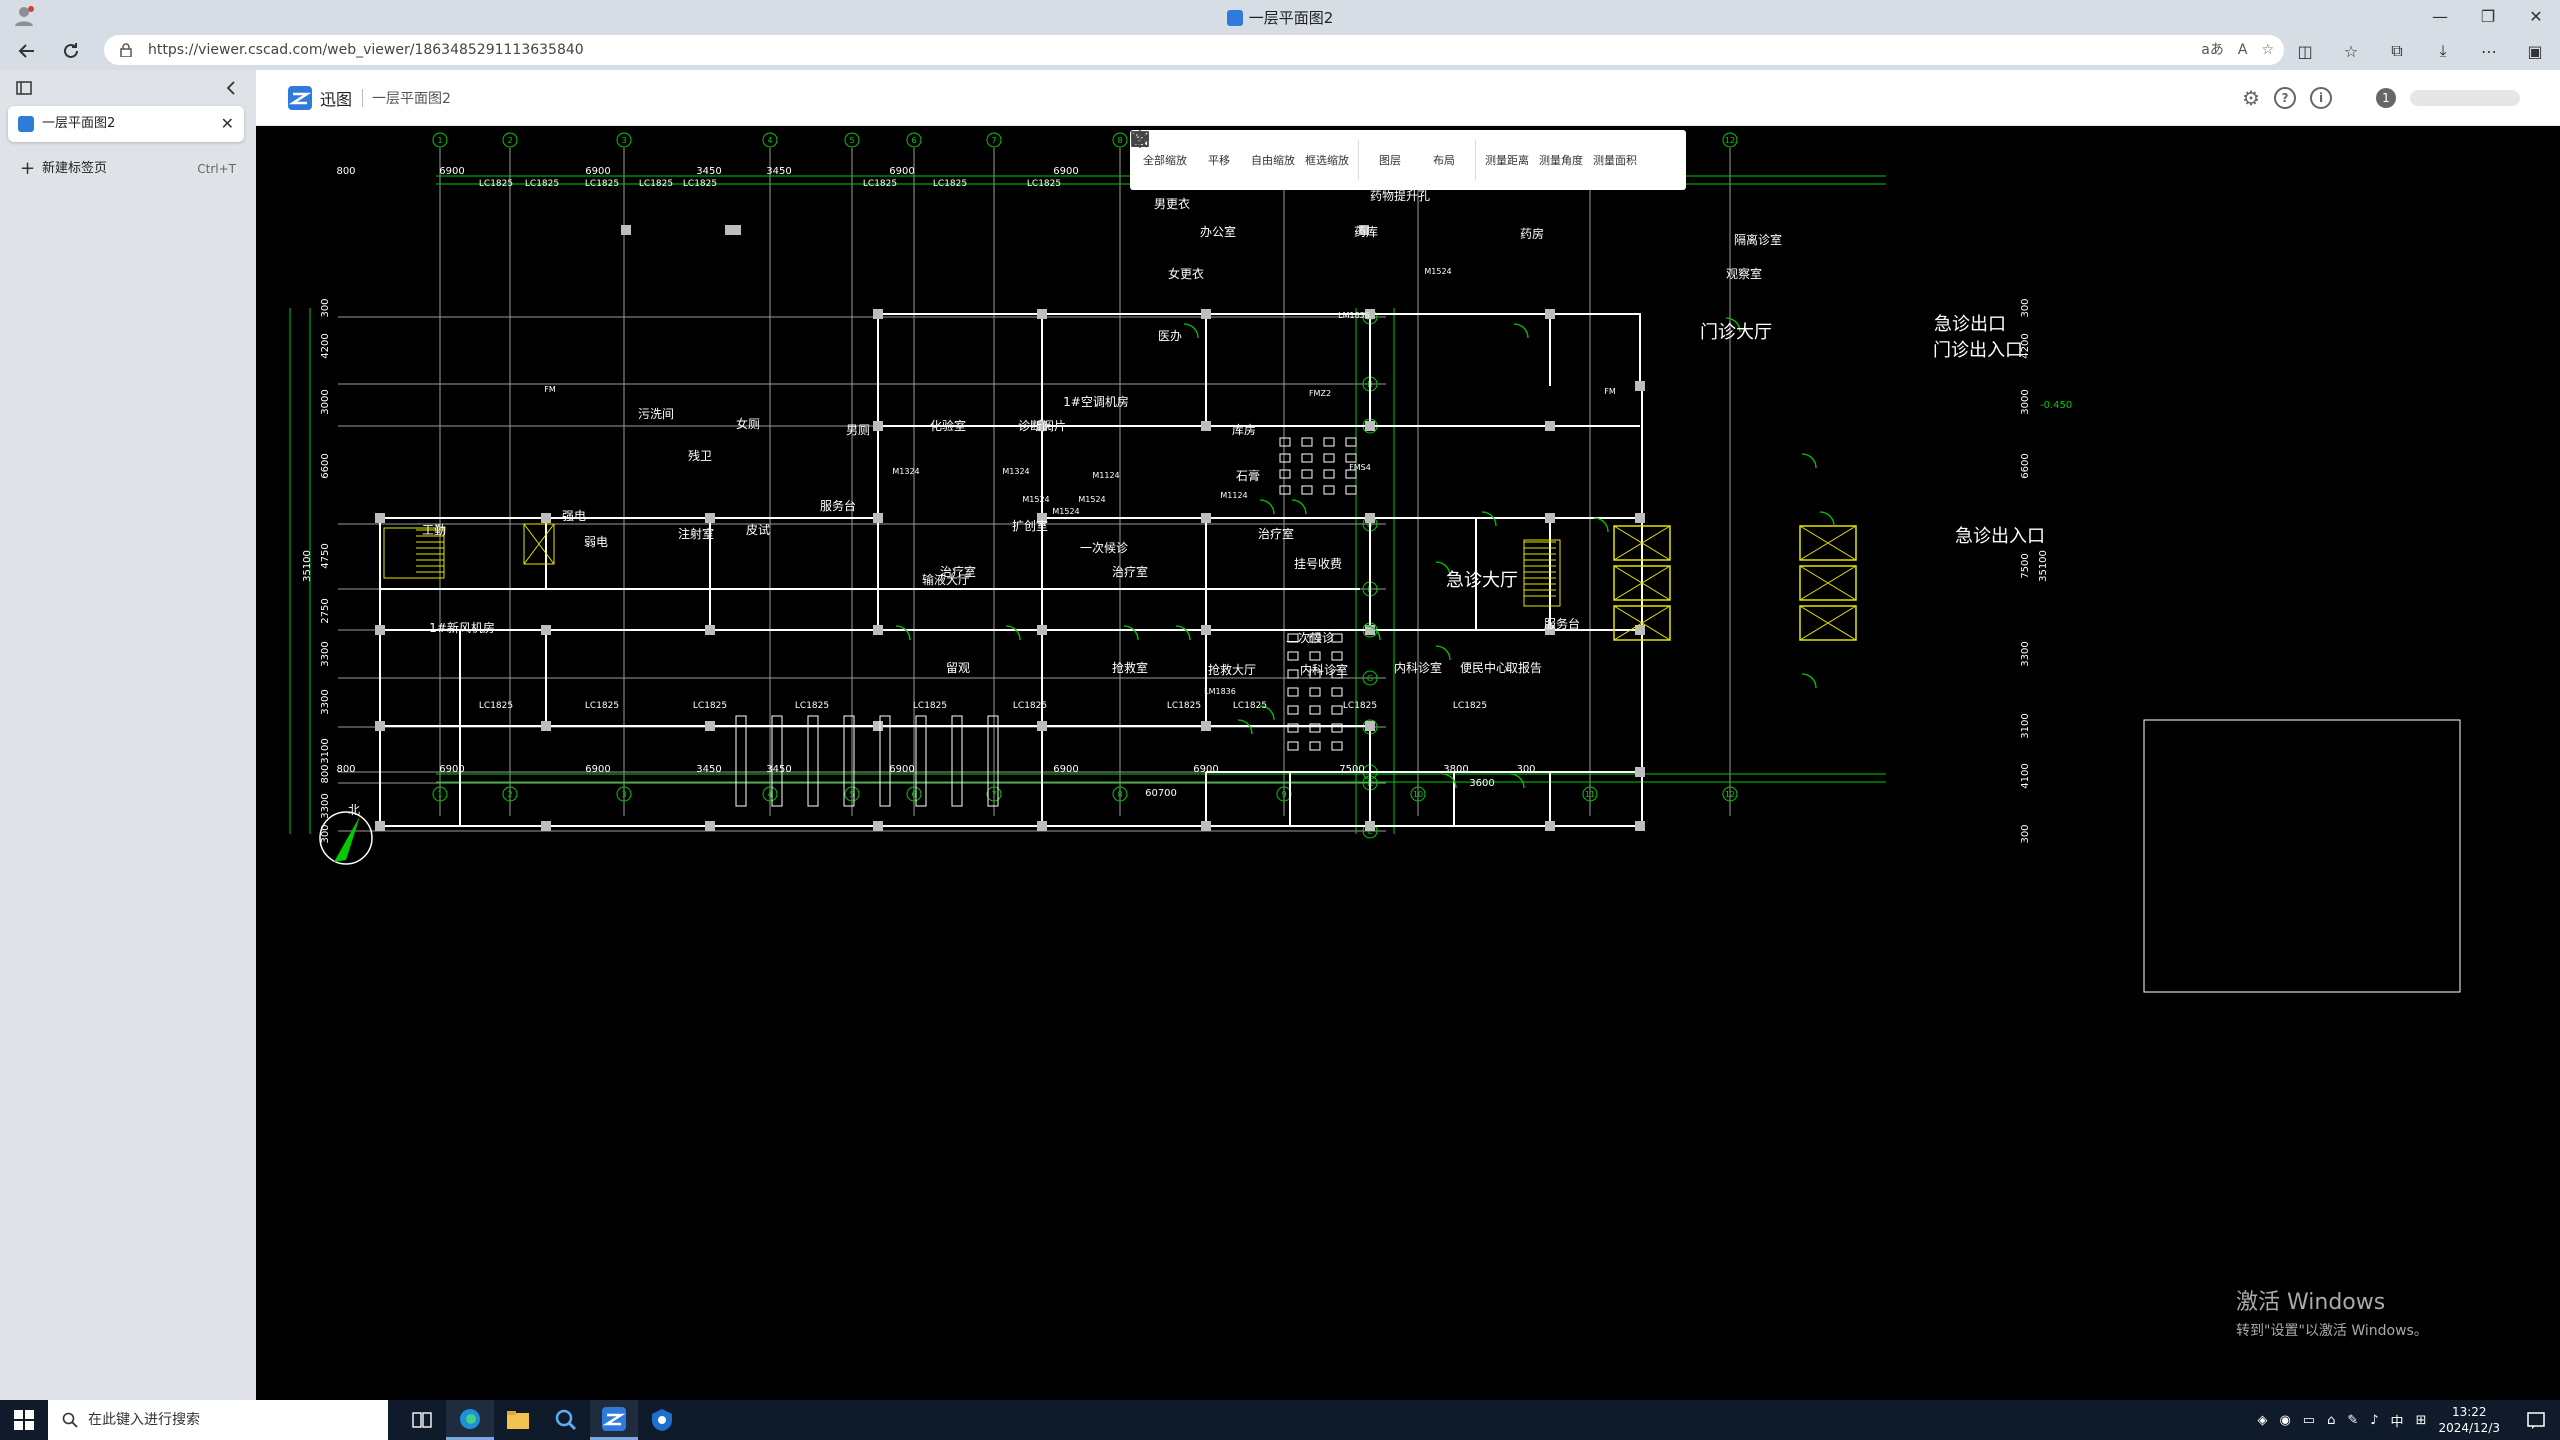  What do you see at coordinates (27, 51) in the screenshot?
I see `back-button` at bounding box center [27, 51].